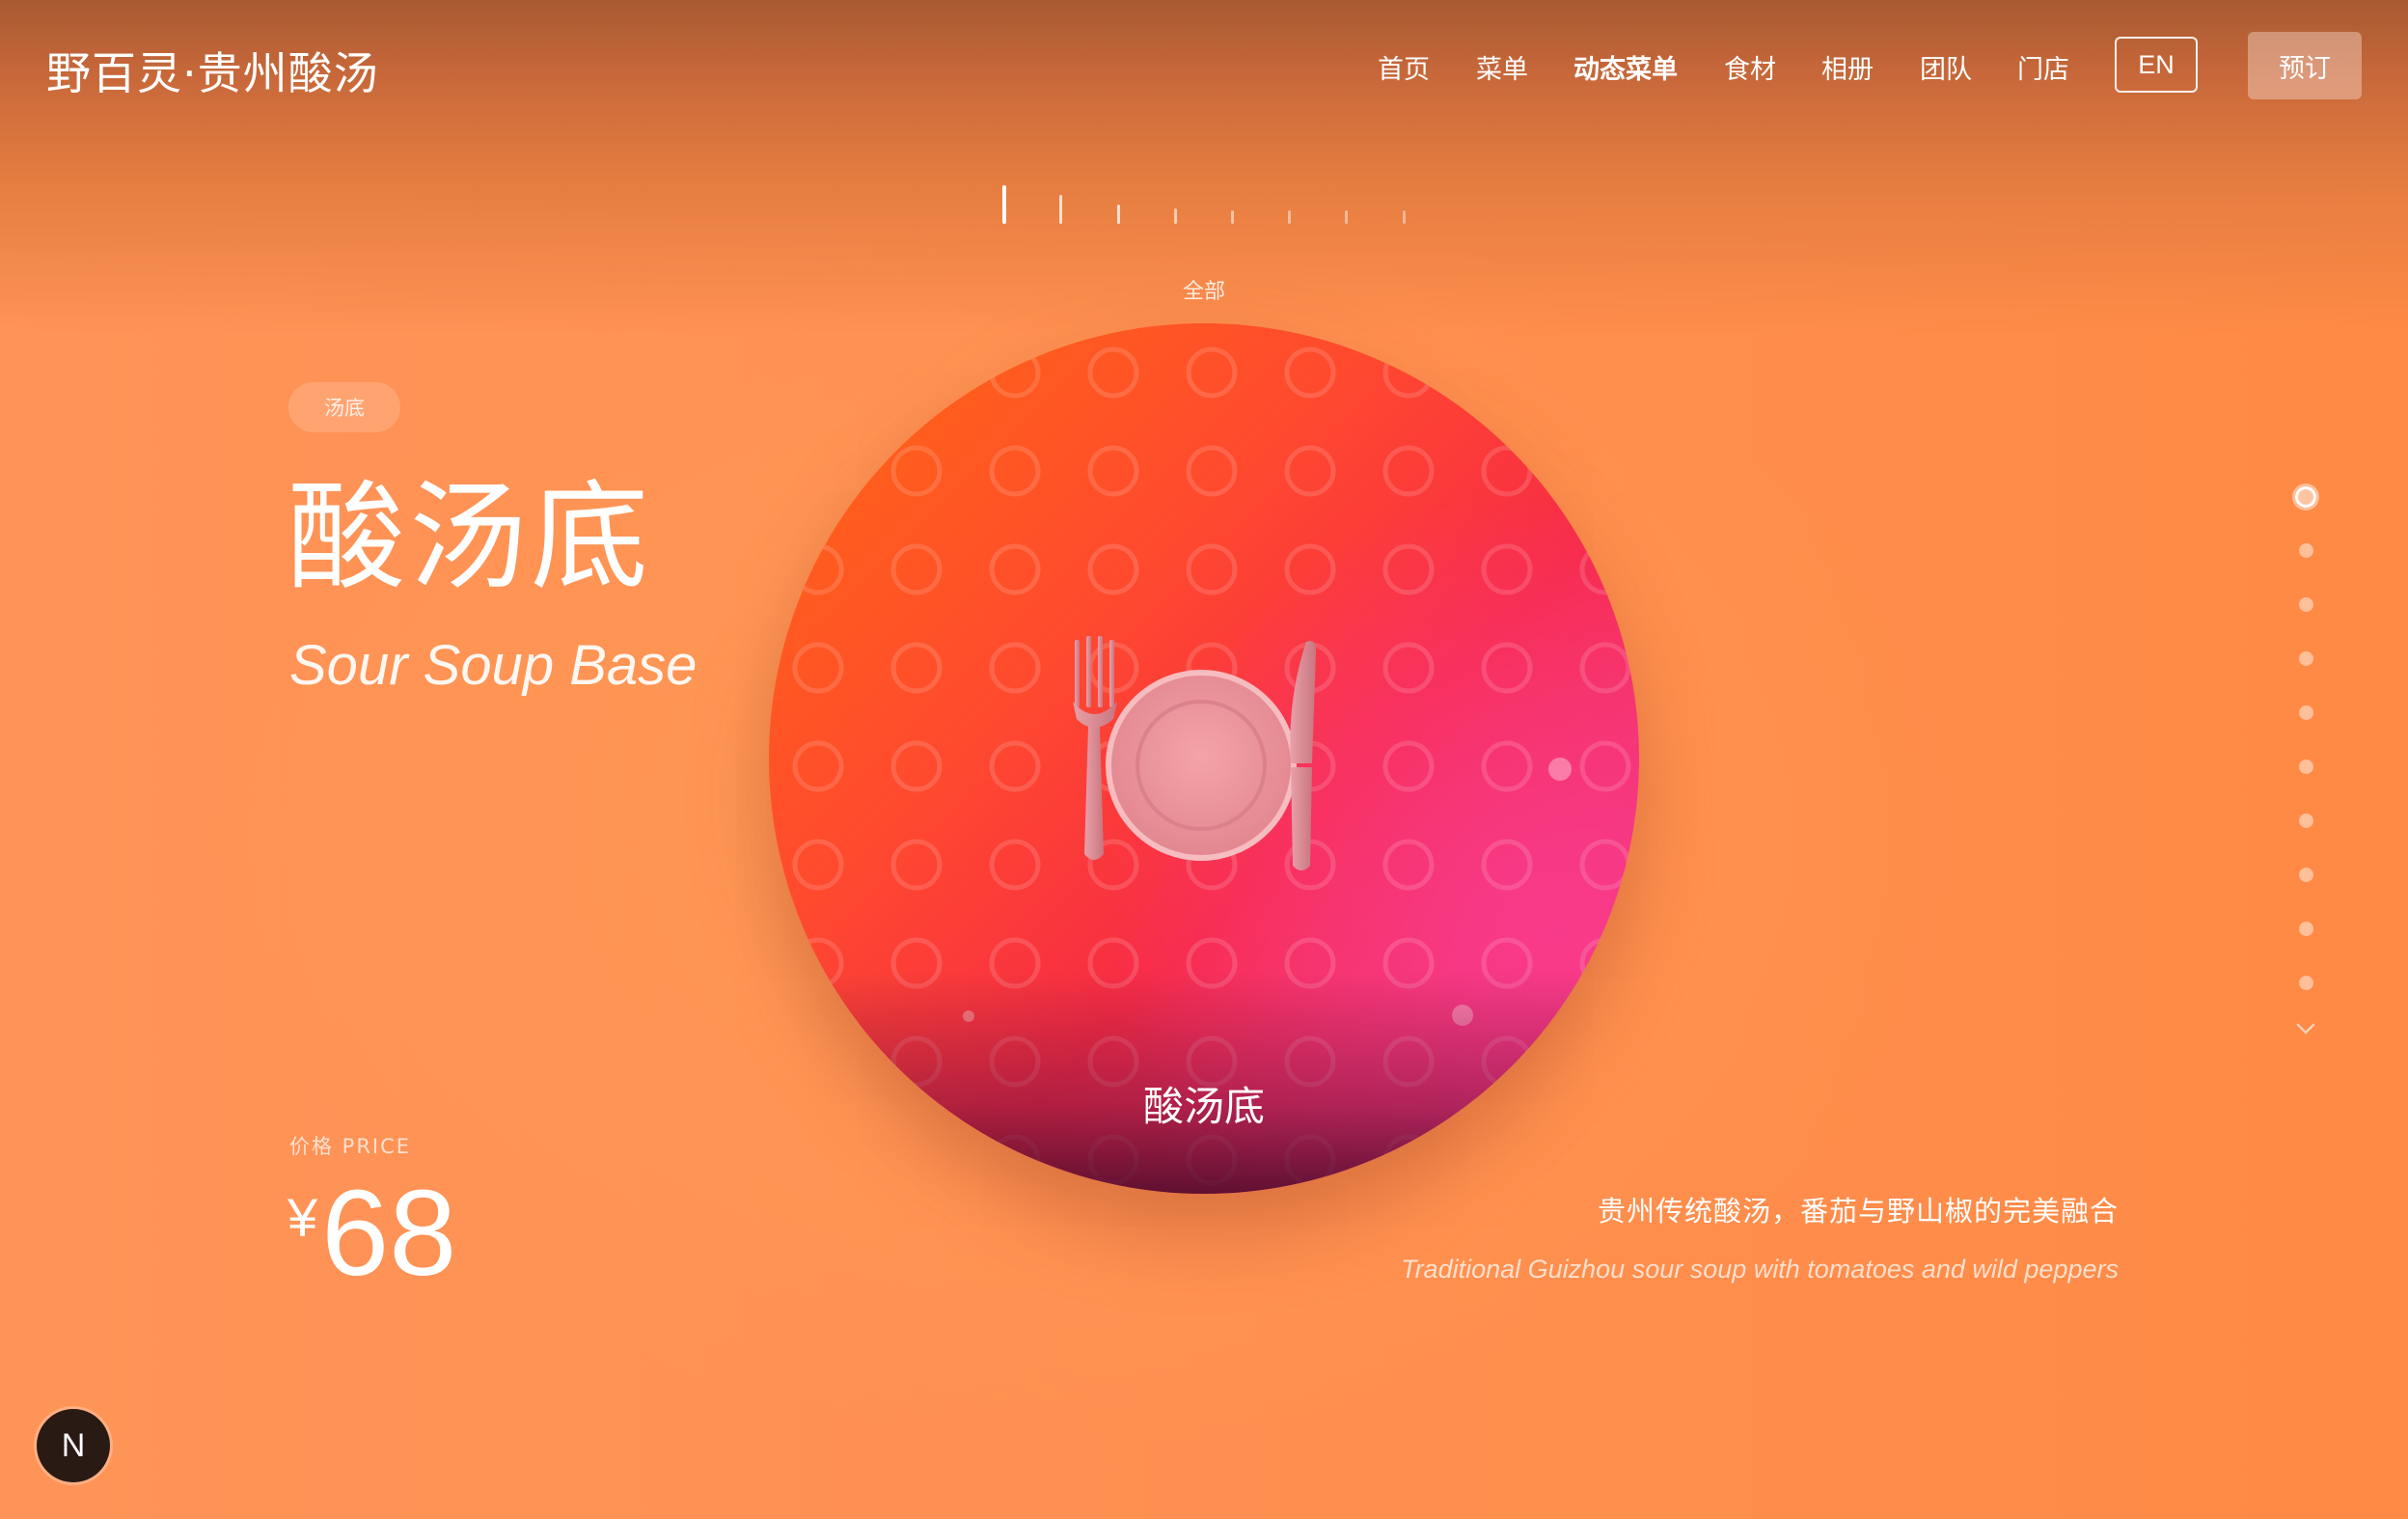 The height and width of the screenshot is (1519, 2408). I want to click on book-button: 预订, so click(2305, 65).